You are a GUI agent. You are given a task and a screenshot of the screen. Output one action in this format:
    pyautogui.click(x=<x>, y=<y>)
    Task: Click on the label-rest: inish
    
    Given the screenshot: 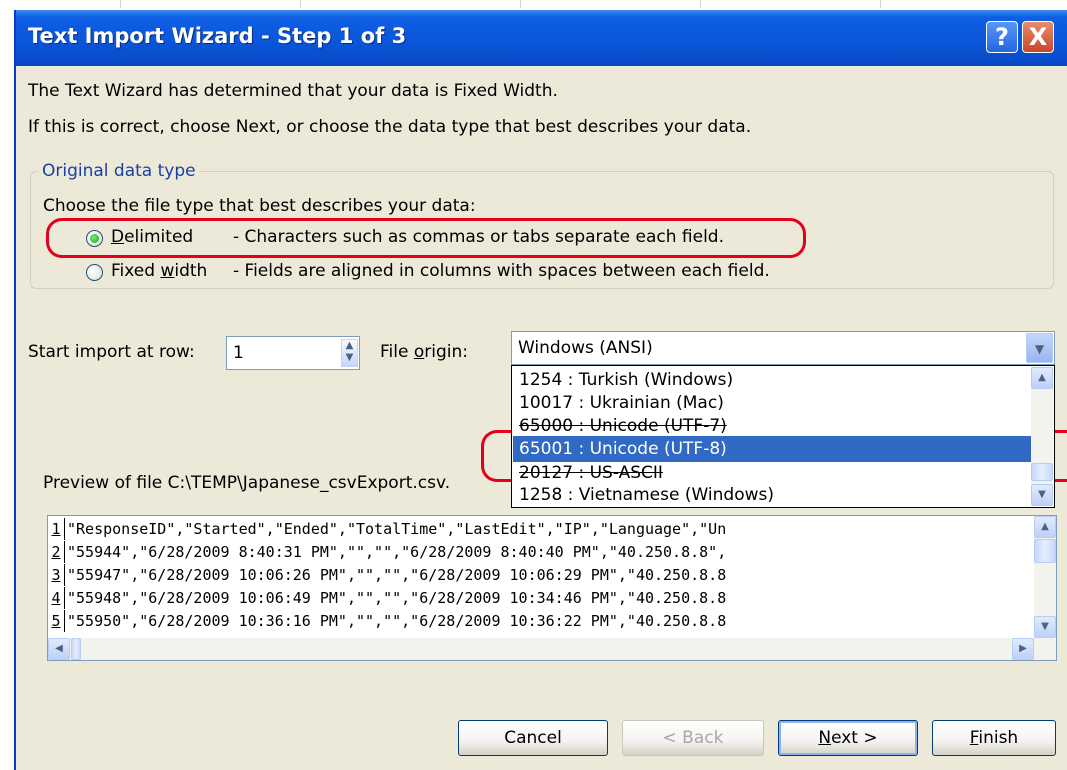 What is the action you would take?
    pyautogui.click(x=998, y=738)
    